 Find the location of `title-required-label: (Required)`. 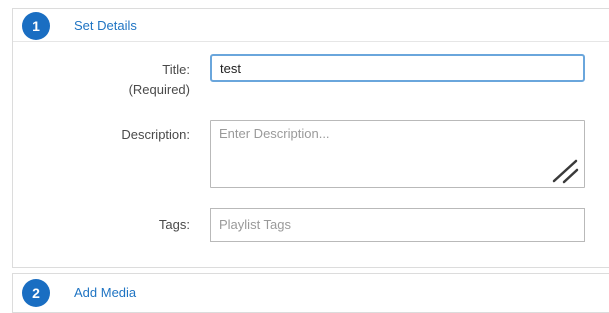

title-required-label: (Required) is located at coordinates (159, 89).